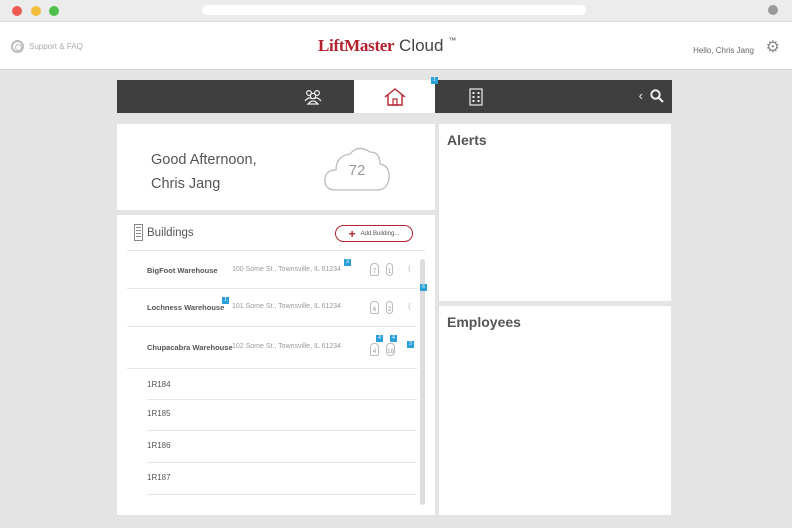 This screenshot has width=792, height=528. What do you see at coordinates (190, 347) in the screenshot?
I see `building-name: Chupacabra Warehouse` at bounding box center [190, 347].